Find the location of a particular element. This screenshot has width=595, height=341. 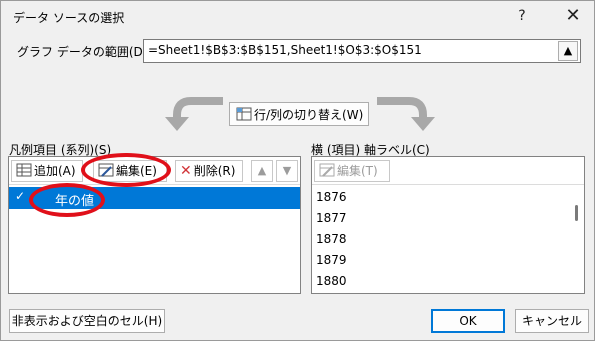

dialog-title: データ ソースの選択 is located at coordinates (69, 18).